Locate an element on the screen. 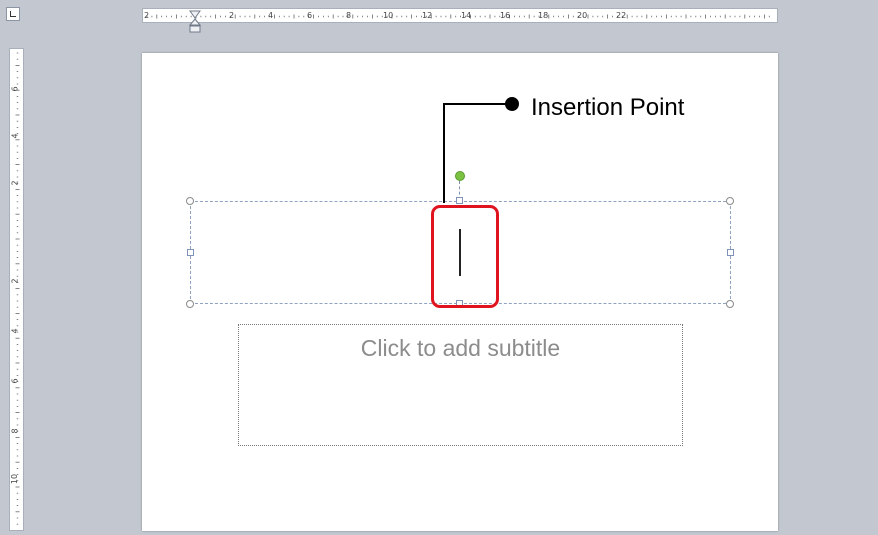 This screenshot has height=535, width=878. resize-handle-left is located at coordinates (190, 252).